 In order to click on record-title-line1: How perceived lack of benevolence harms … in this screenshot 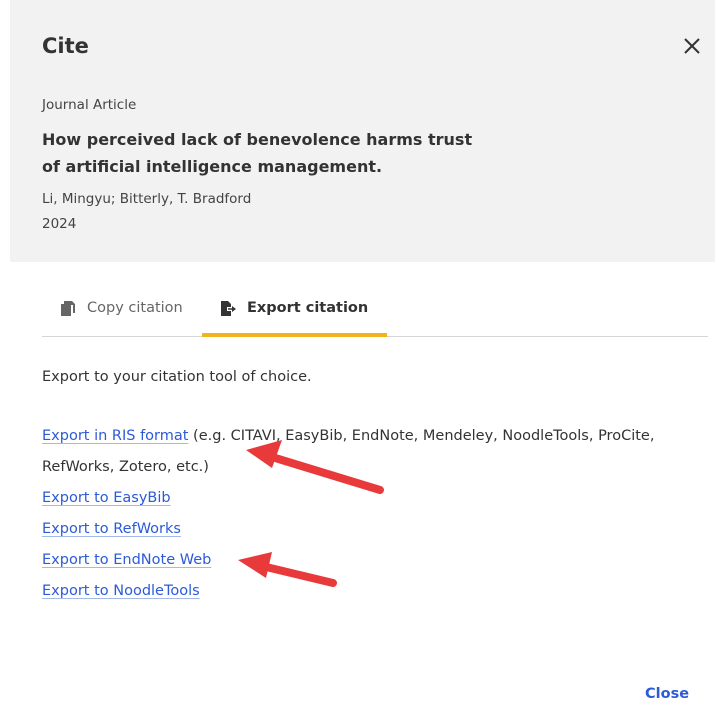, I will do `click(257, 139)`.